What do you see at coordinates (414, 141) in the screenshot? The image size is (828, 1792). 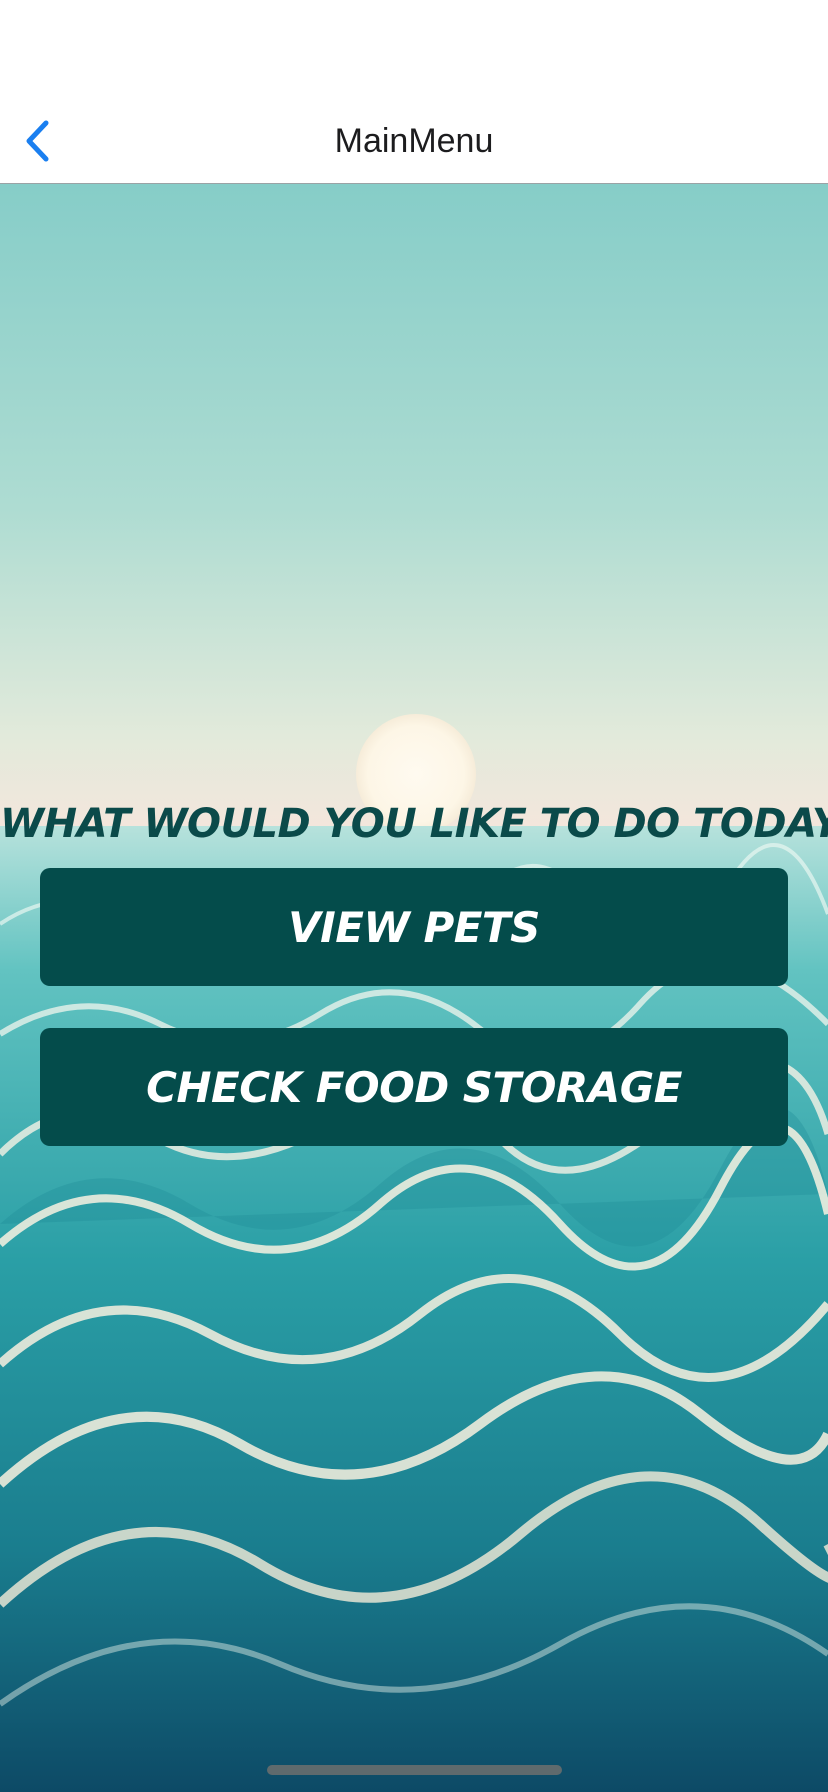 I see `page-title: MainMenu` at bounding box center [414, 141].